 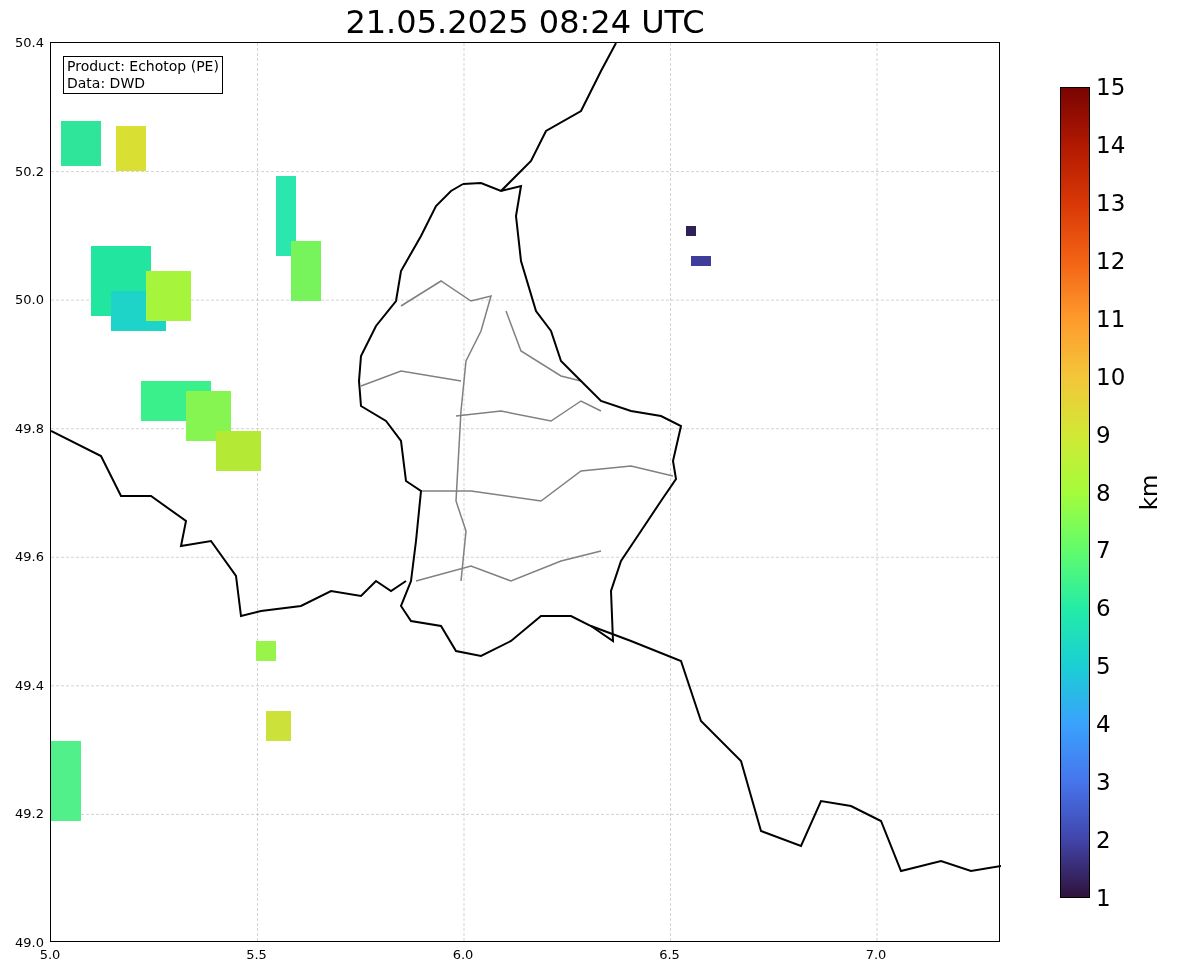 I want to click on colorbar-tick-label: 9, so click(x=1103, y=435).